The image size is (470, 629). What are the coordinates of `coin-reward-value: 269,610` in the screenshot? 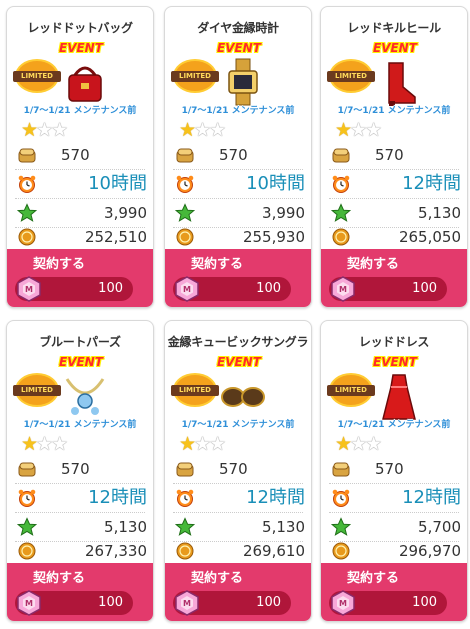 It's located at (273, 551).